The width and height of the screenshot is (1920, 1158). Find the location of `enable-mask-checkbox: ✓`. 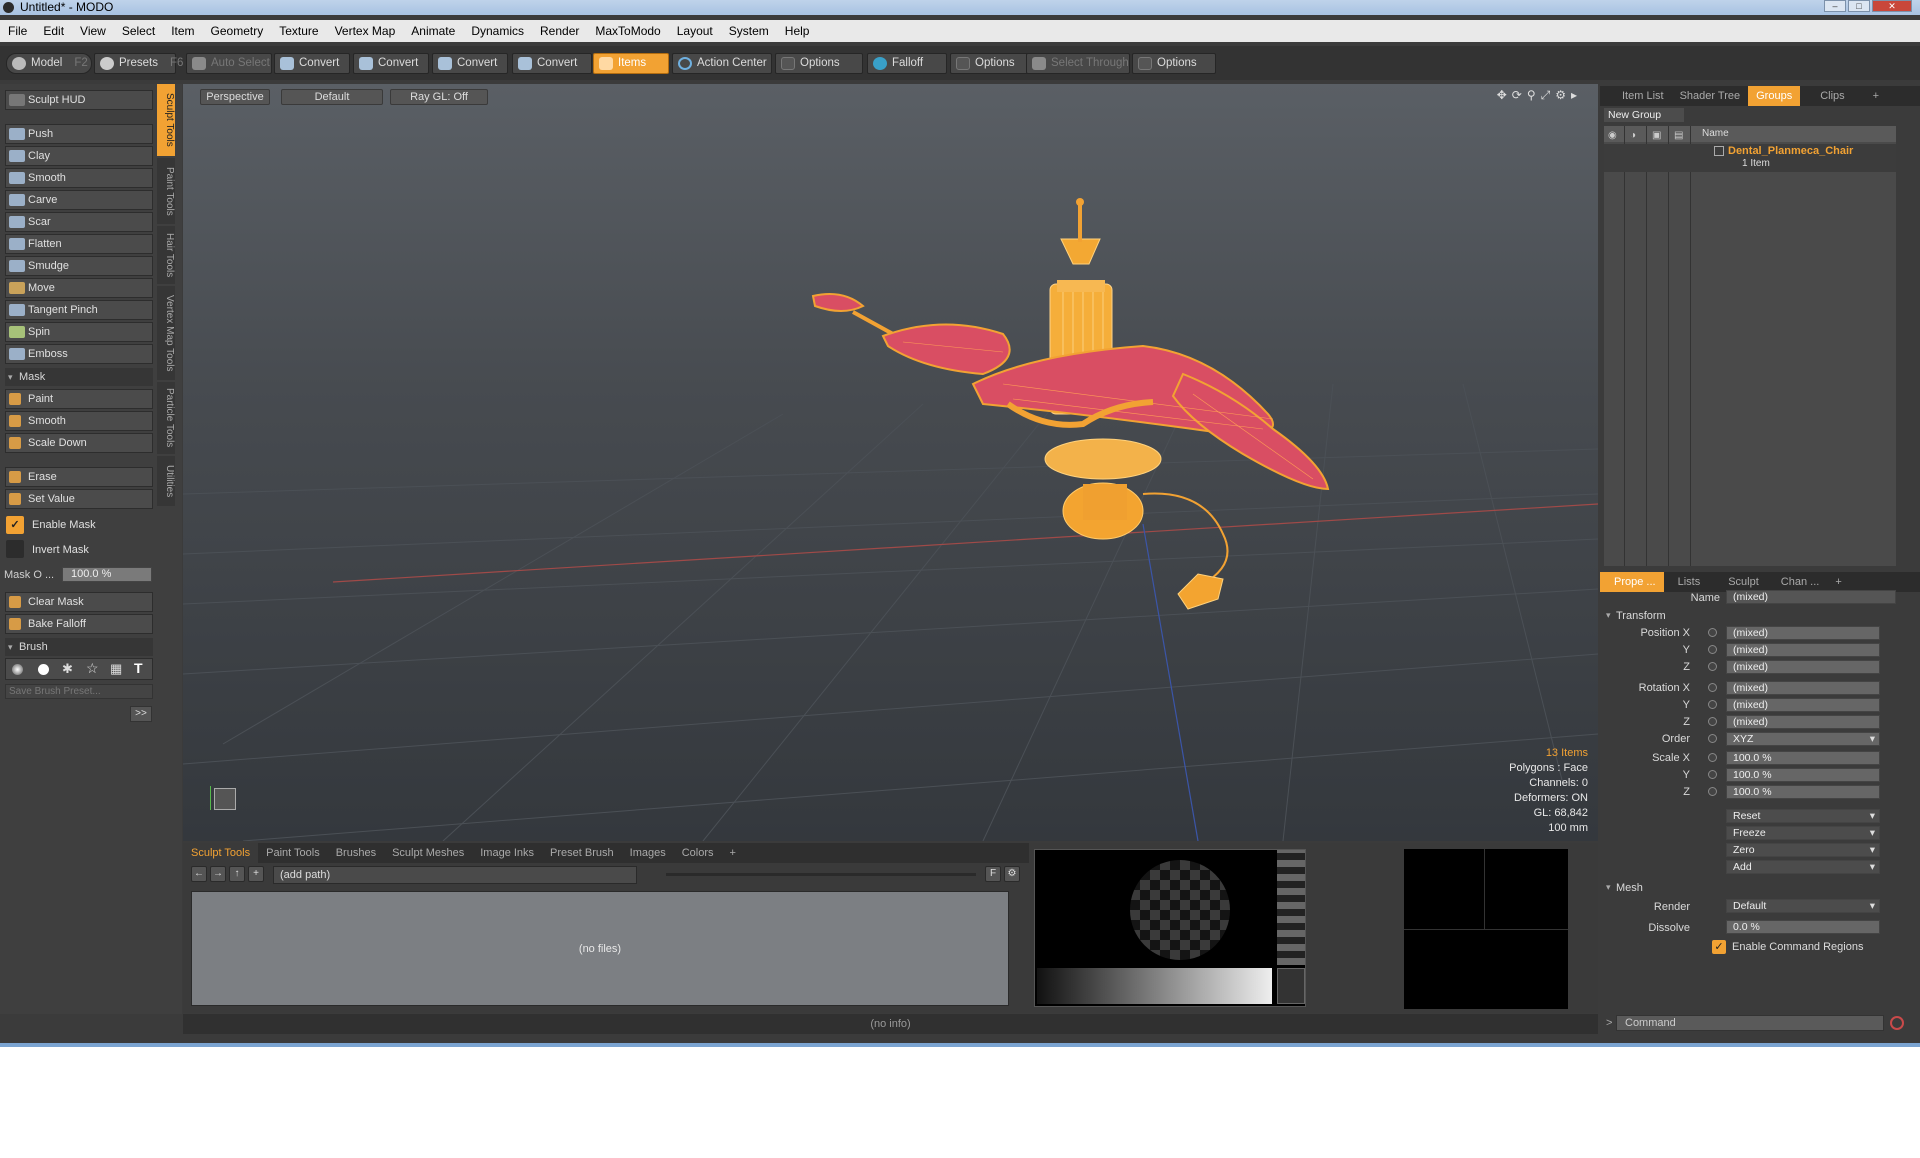

enable-mask-checkbox: ✓ is located at coordinates (15, 525).